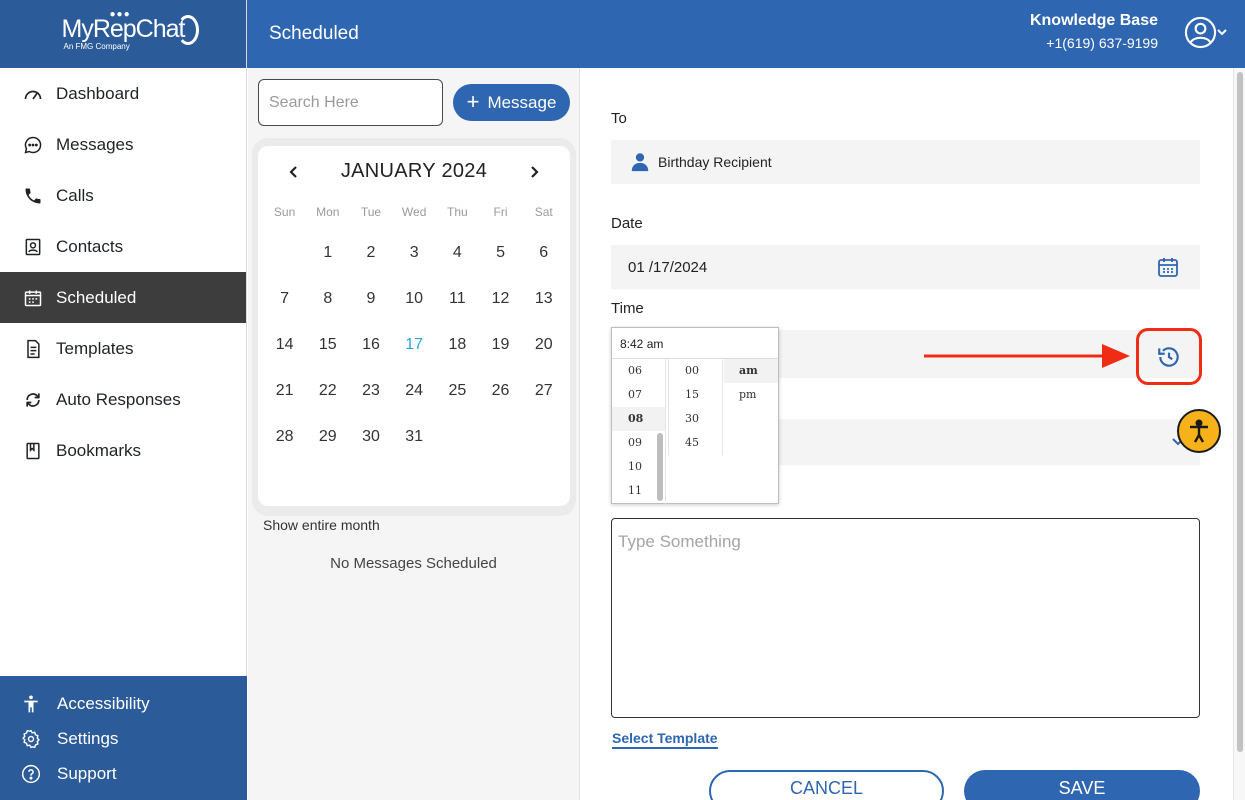 This screenshot has height=800, width=1245. What do you see at coordinates (370, 345) in the screenshot?
I see `calendar-day: 16` at bounding box center [370, 345].